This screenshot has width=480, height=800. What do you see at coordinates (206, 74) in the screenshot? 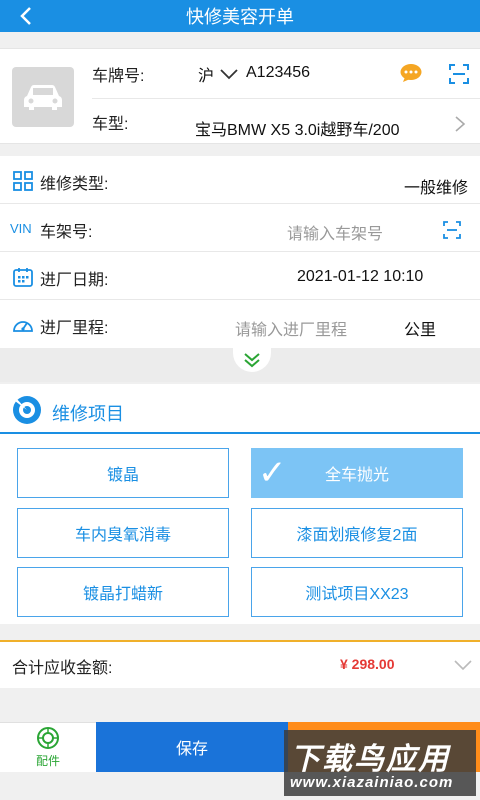
I see `plate-prefix-select: 沪` at bounding box center [206, 74].